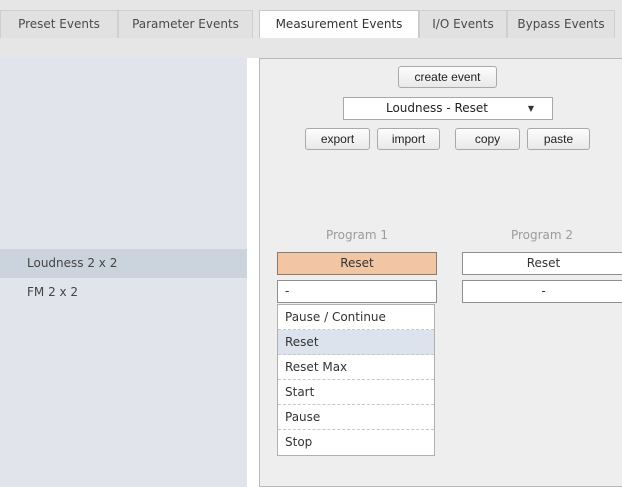  Describe the element at coordinates (408, 139) in the screenshot. I see `import-button: import` at that location.